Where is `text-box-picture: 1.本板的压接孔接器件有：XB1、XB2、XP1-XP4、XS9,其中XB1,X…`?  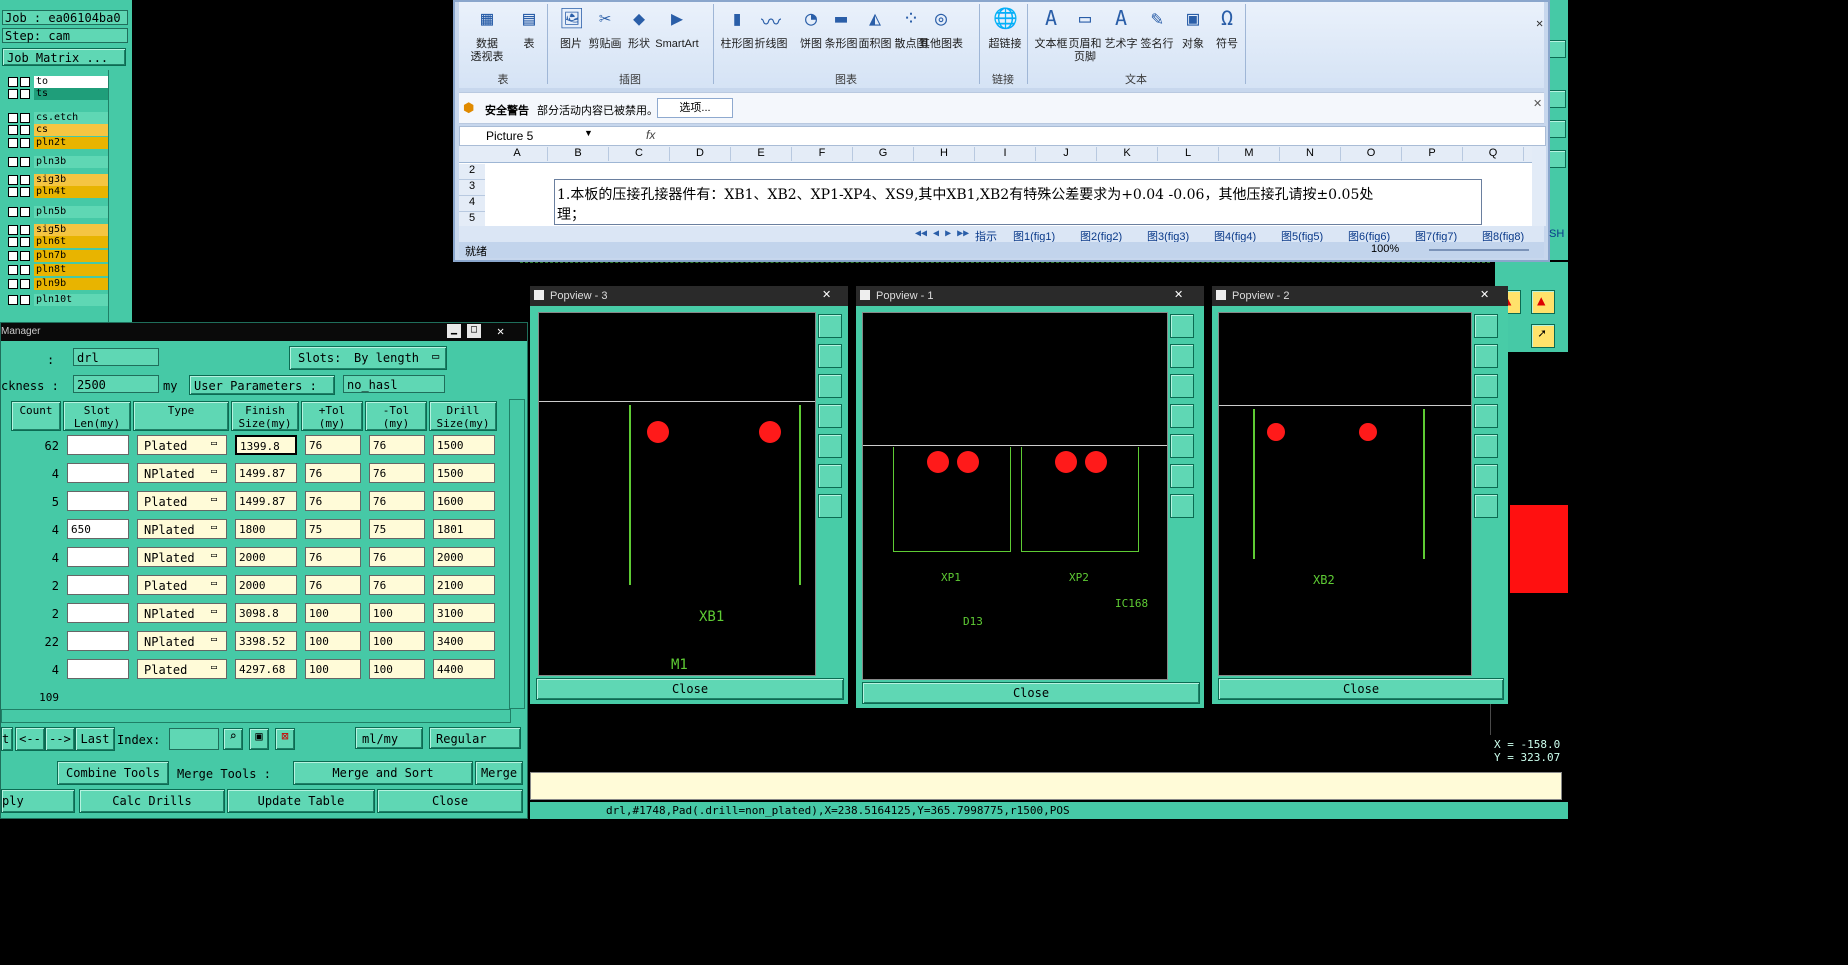 text-box-picture: 1.本板的压接孔接器件有：XB1、XB2、XP1-XP4、XS9,其中XB1,X… is located at coordinates (1018, 202).